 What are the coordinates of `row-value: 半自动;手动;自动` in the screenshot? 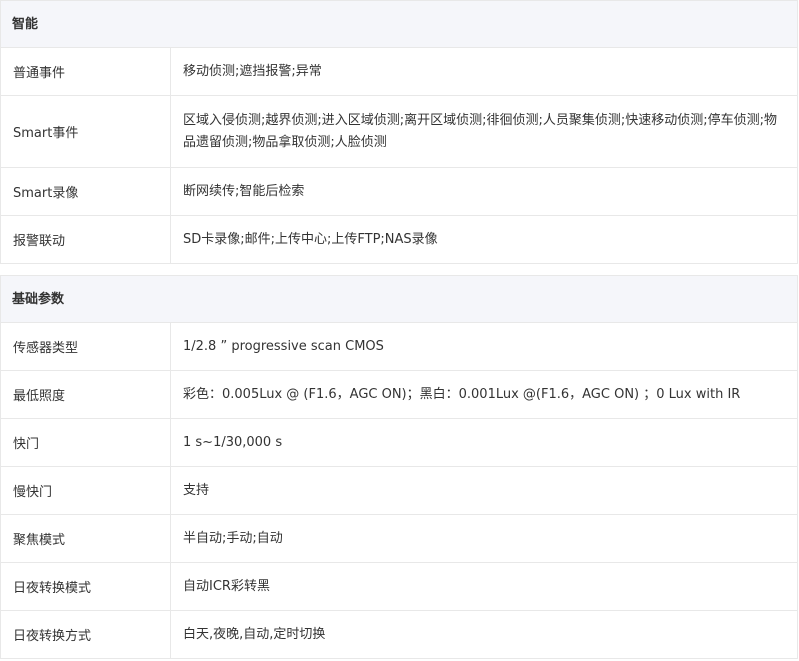 It's located at (233, 538).